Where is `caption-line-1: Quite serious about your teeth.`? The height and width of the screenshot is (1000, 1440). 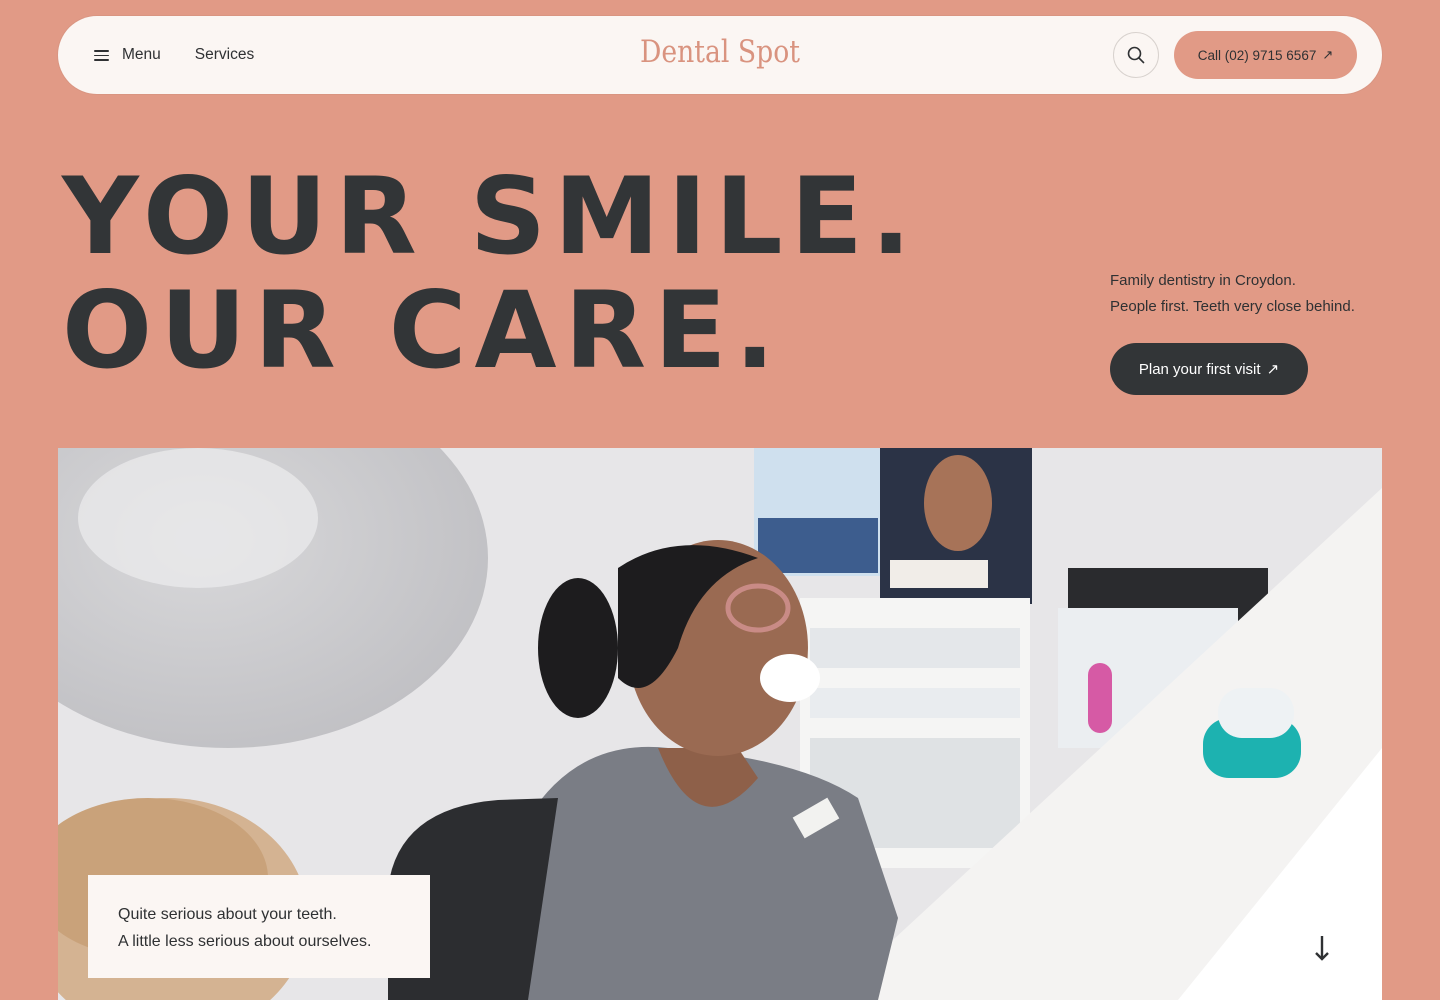
caption-line-1: Quite serious about your teeth. is located at coordinates (227, 914).